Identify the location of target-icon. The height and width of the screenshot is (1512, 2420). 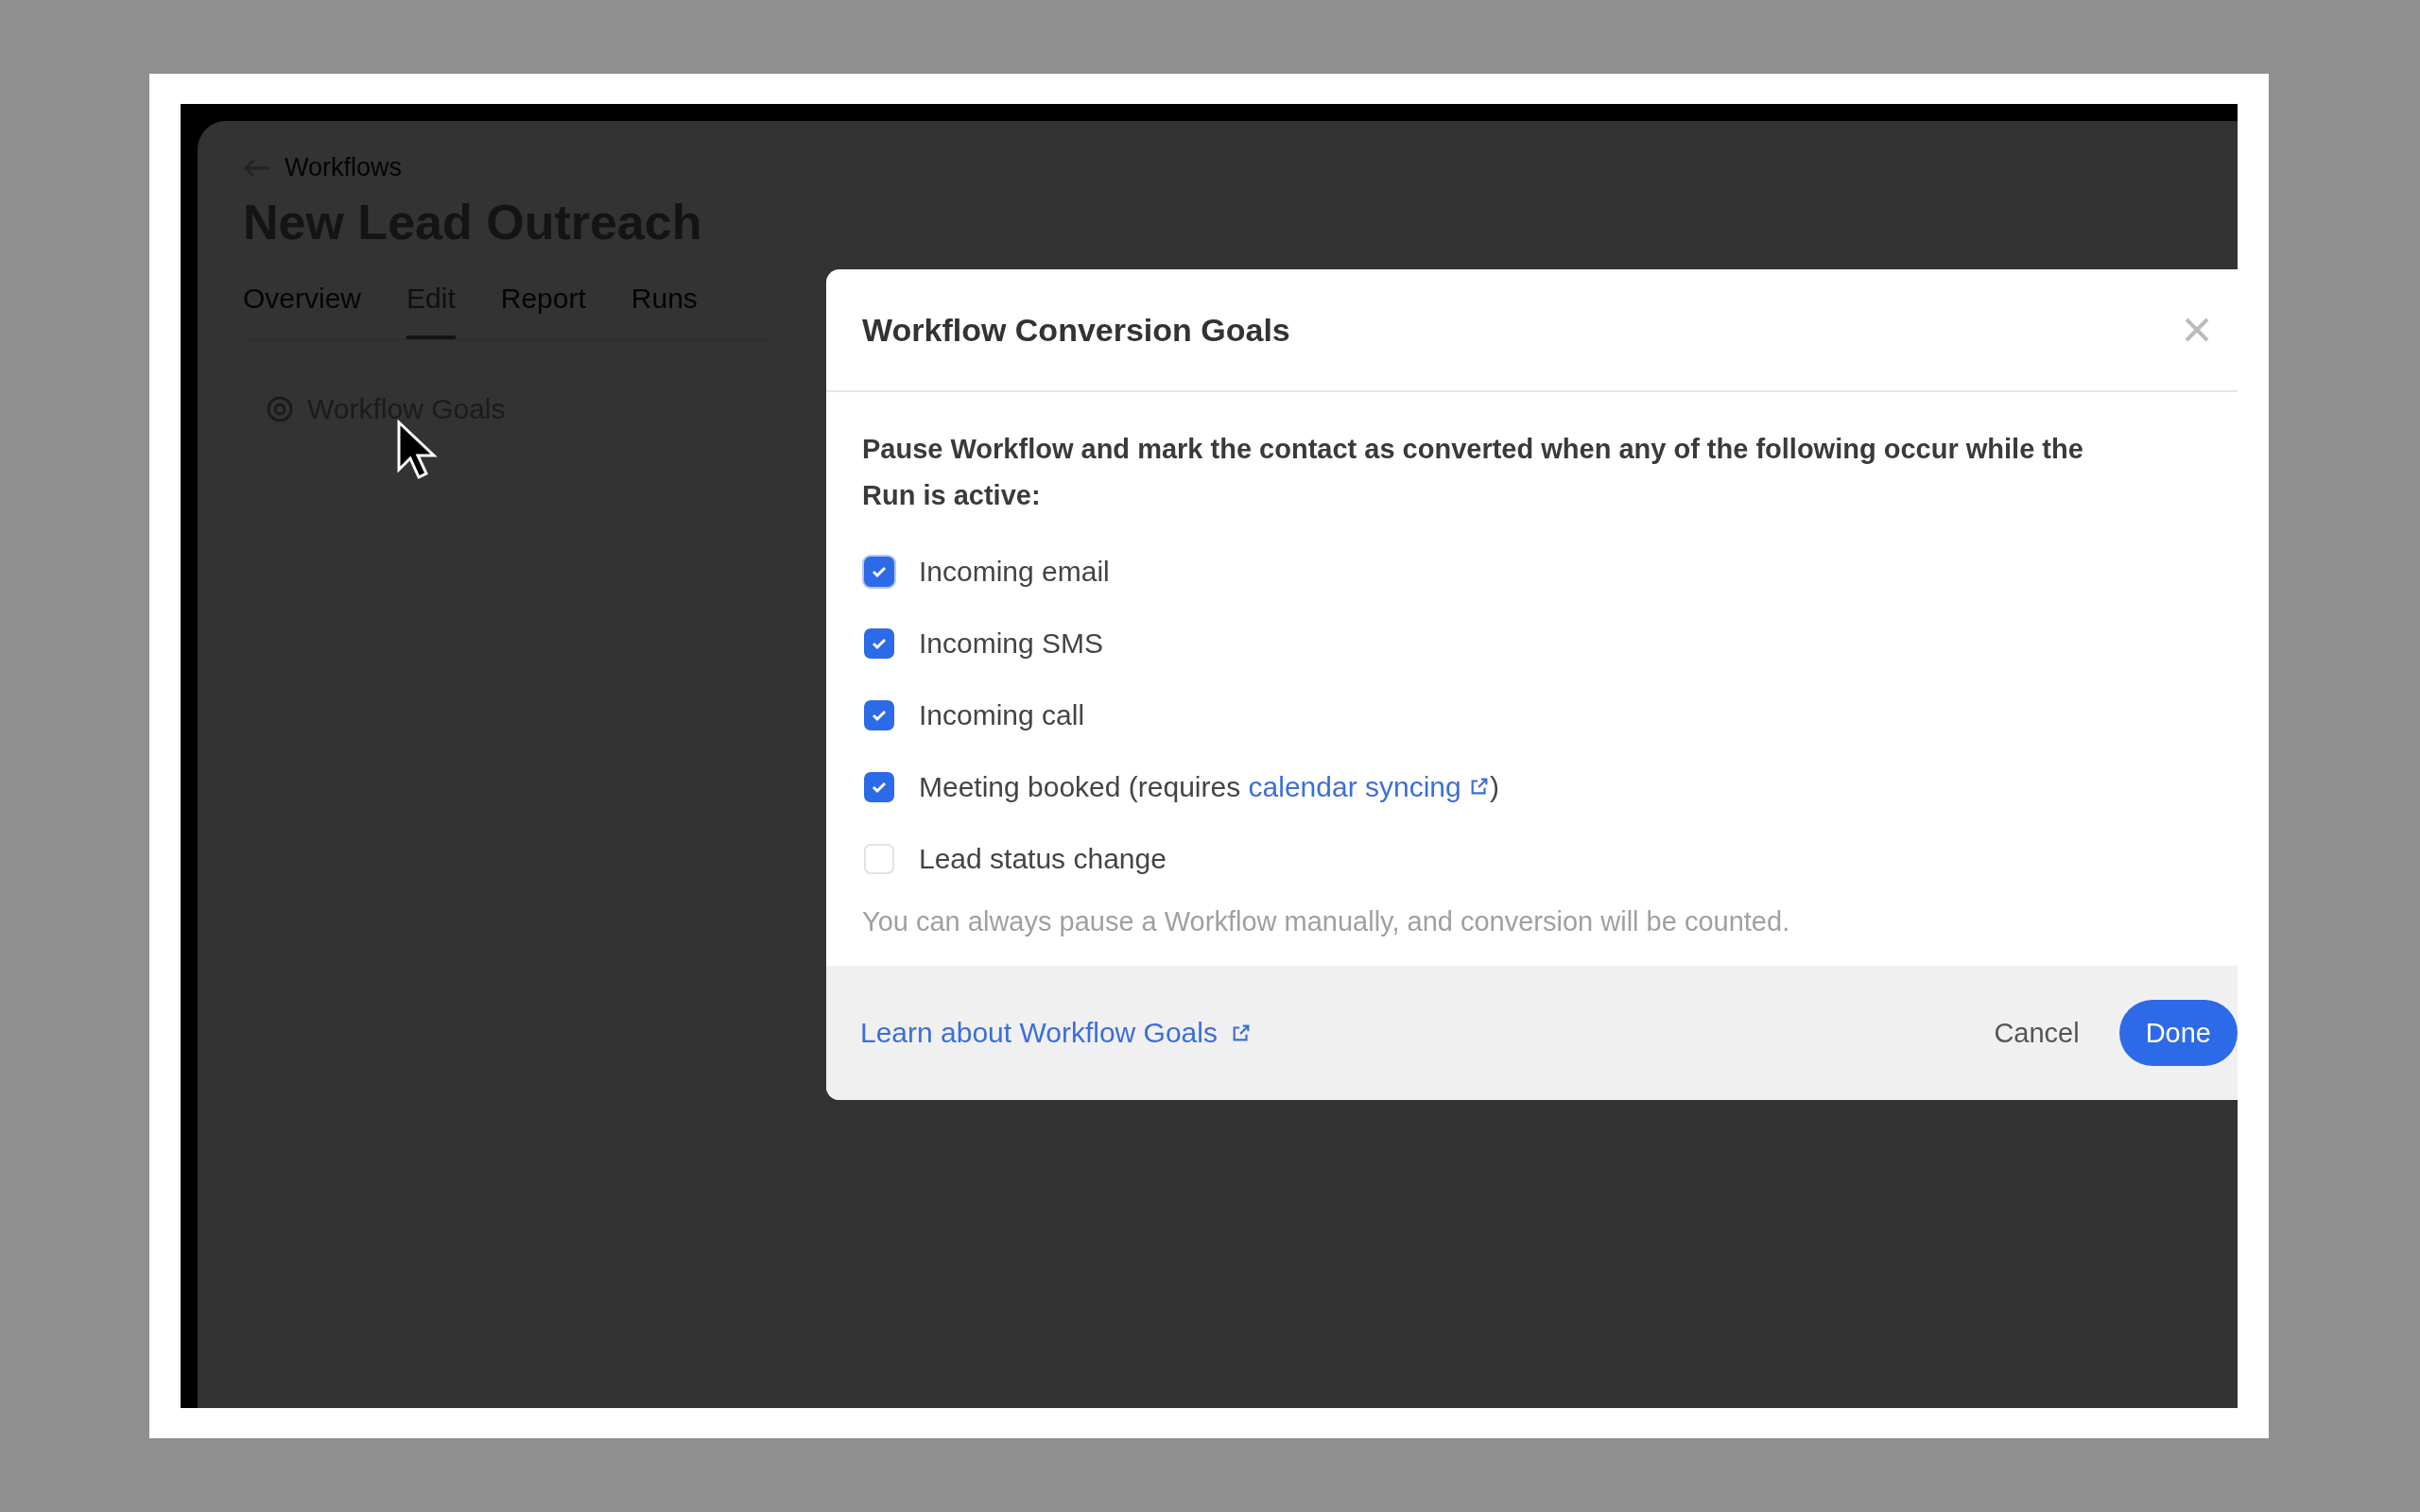
(280, 409).